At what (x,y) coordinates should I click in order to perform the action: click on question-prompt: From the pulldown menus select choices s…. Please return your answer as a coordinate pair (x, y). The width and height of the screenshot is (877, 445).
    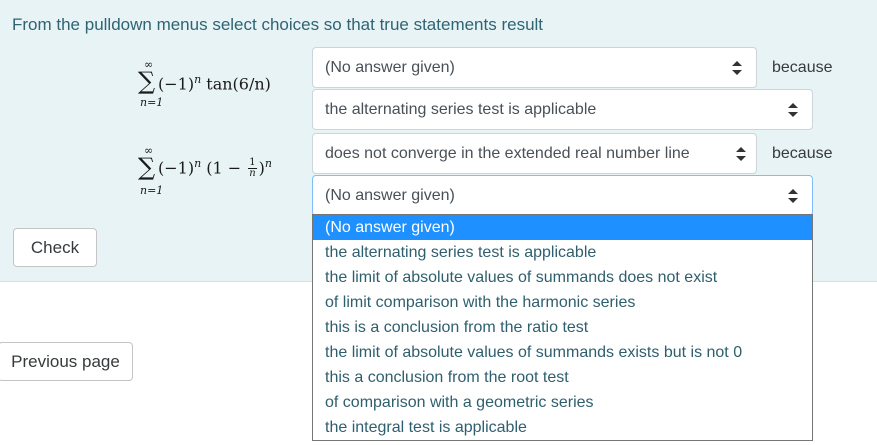
    Looking at the image, I should click on (278, 24).